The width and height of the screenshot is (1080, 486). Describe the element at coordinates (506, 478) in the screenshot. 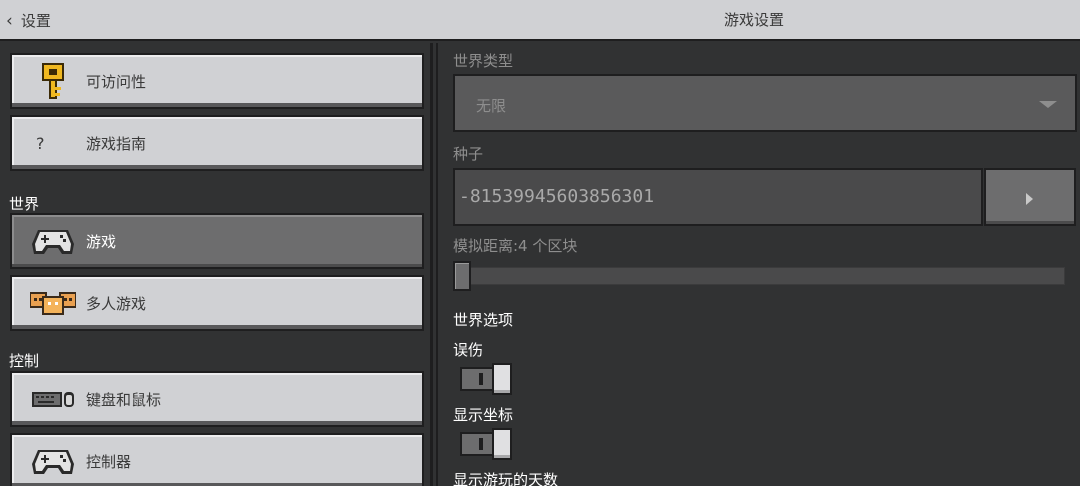

I see `show-days-played-label: 显示游玩的天数` at that location.